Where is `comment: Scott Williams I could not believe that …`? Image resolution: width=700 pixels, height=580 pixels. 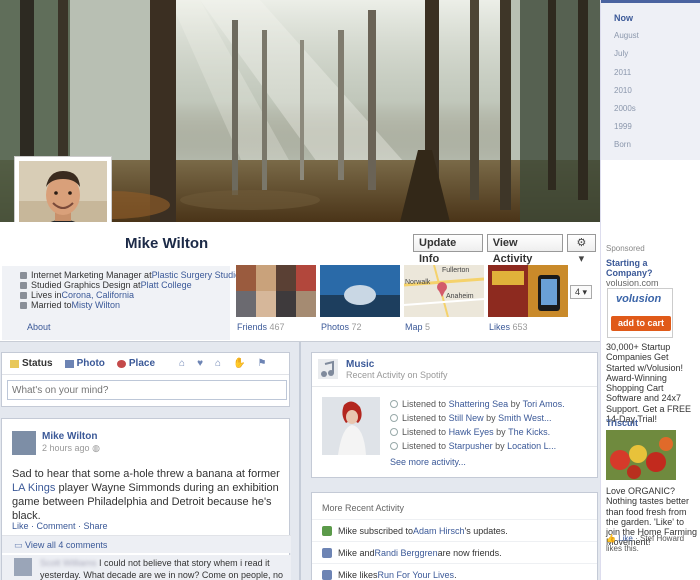
comment: Scott Williams I could not believe that … is located at coordinates (146, 567).